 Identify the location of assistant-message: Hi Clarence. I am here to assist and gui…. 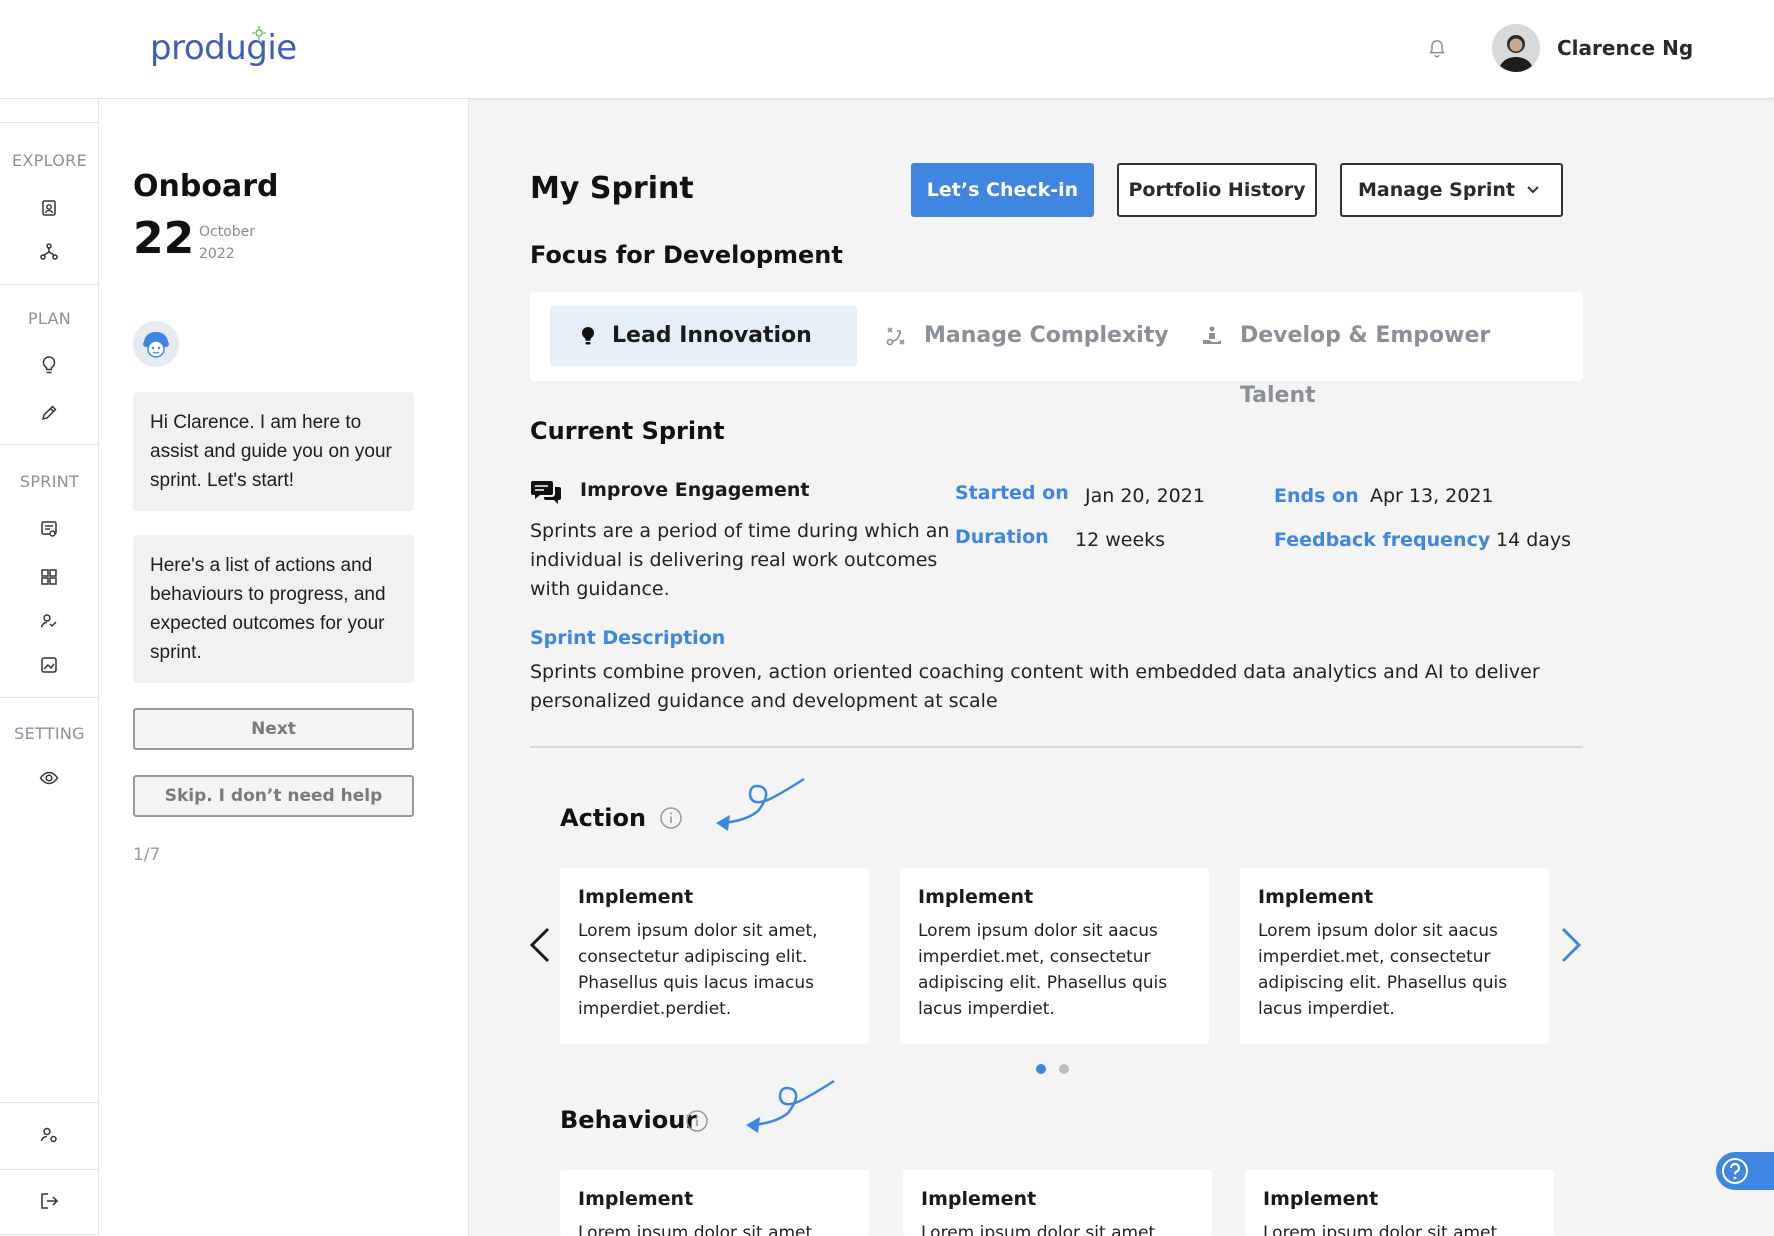
(273, 451).